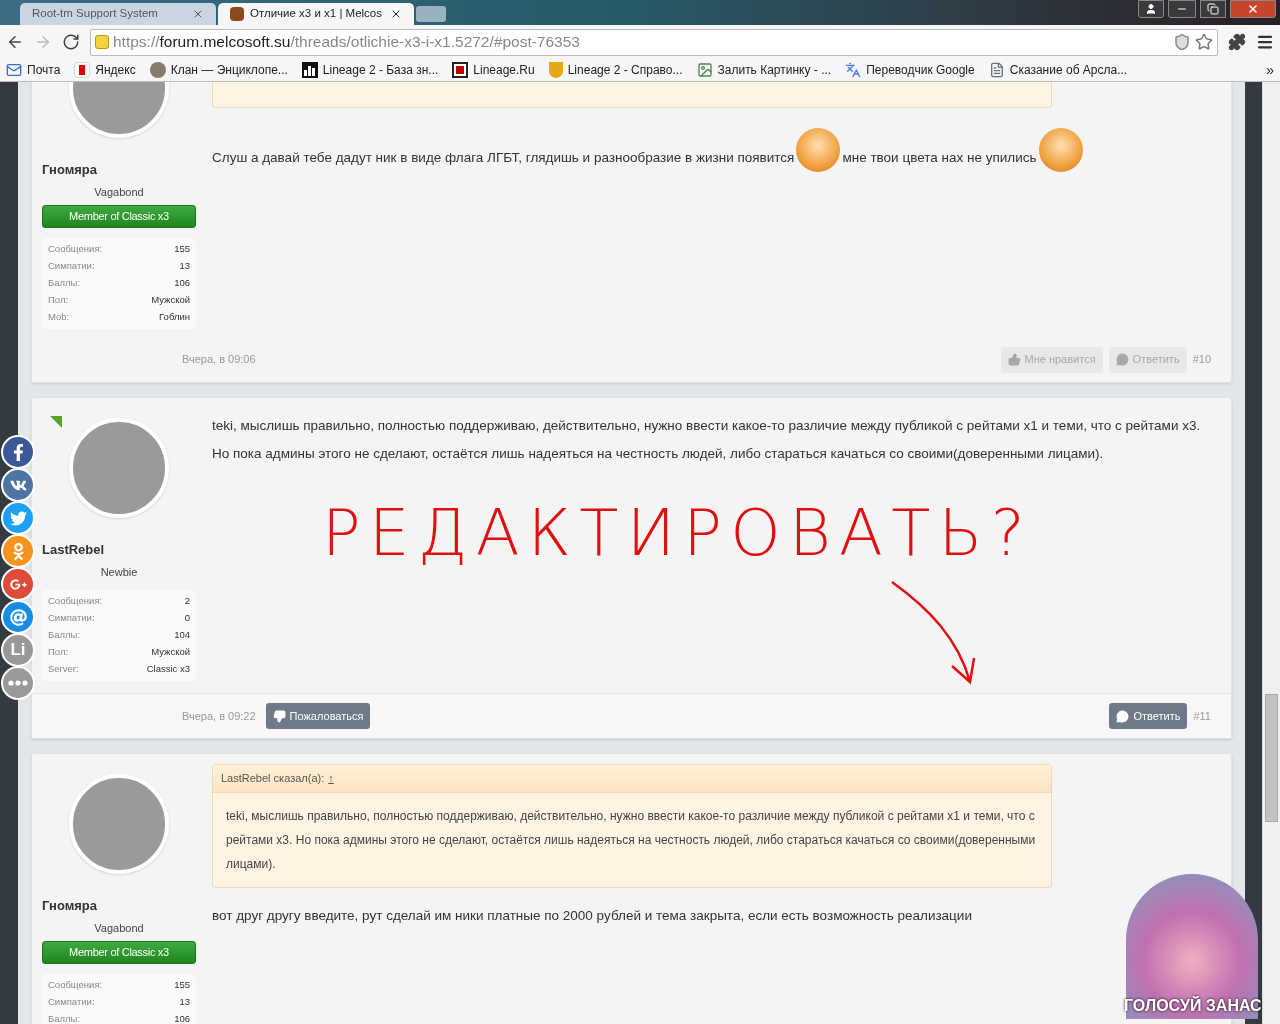 This screenshot has width=1280, height=1024. What do you see at coordinates (105, 70) in the screenshot?
I see `bookmark-item: Яндекс` at bounding box center [105, 70].